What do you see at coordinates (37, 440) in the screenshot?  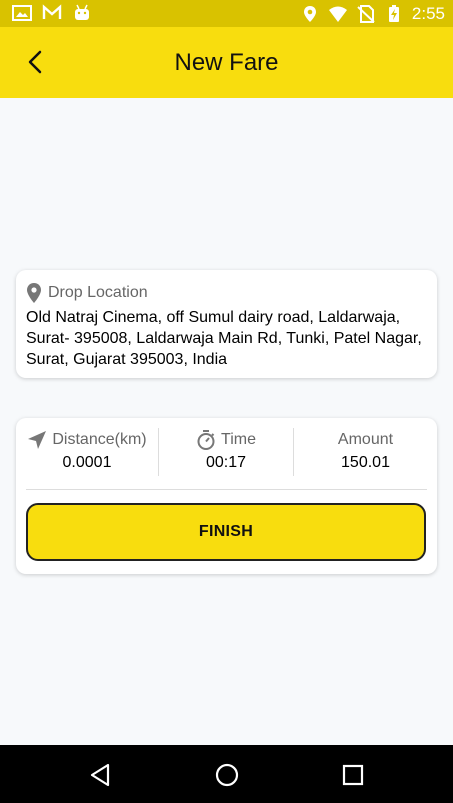 I see `navigation-arrow-icon` at bounding box center [37, 440].